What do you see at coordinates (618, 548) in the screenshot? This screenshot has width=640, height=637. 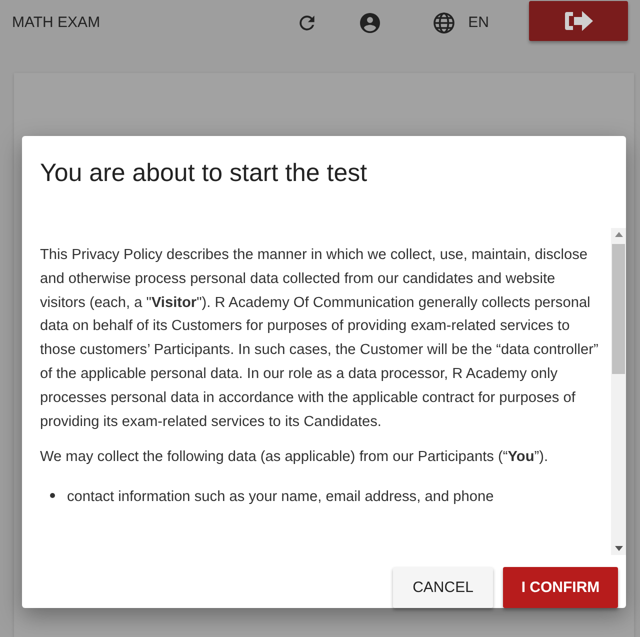 I see `scroll-down-icon` at bounding box center [618, 548].